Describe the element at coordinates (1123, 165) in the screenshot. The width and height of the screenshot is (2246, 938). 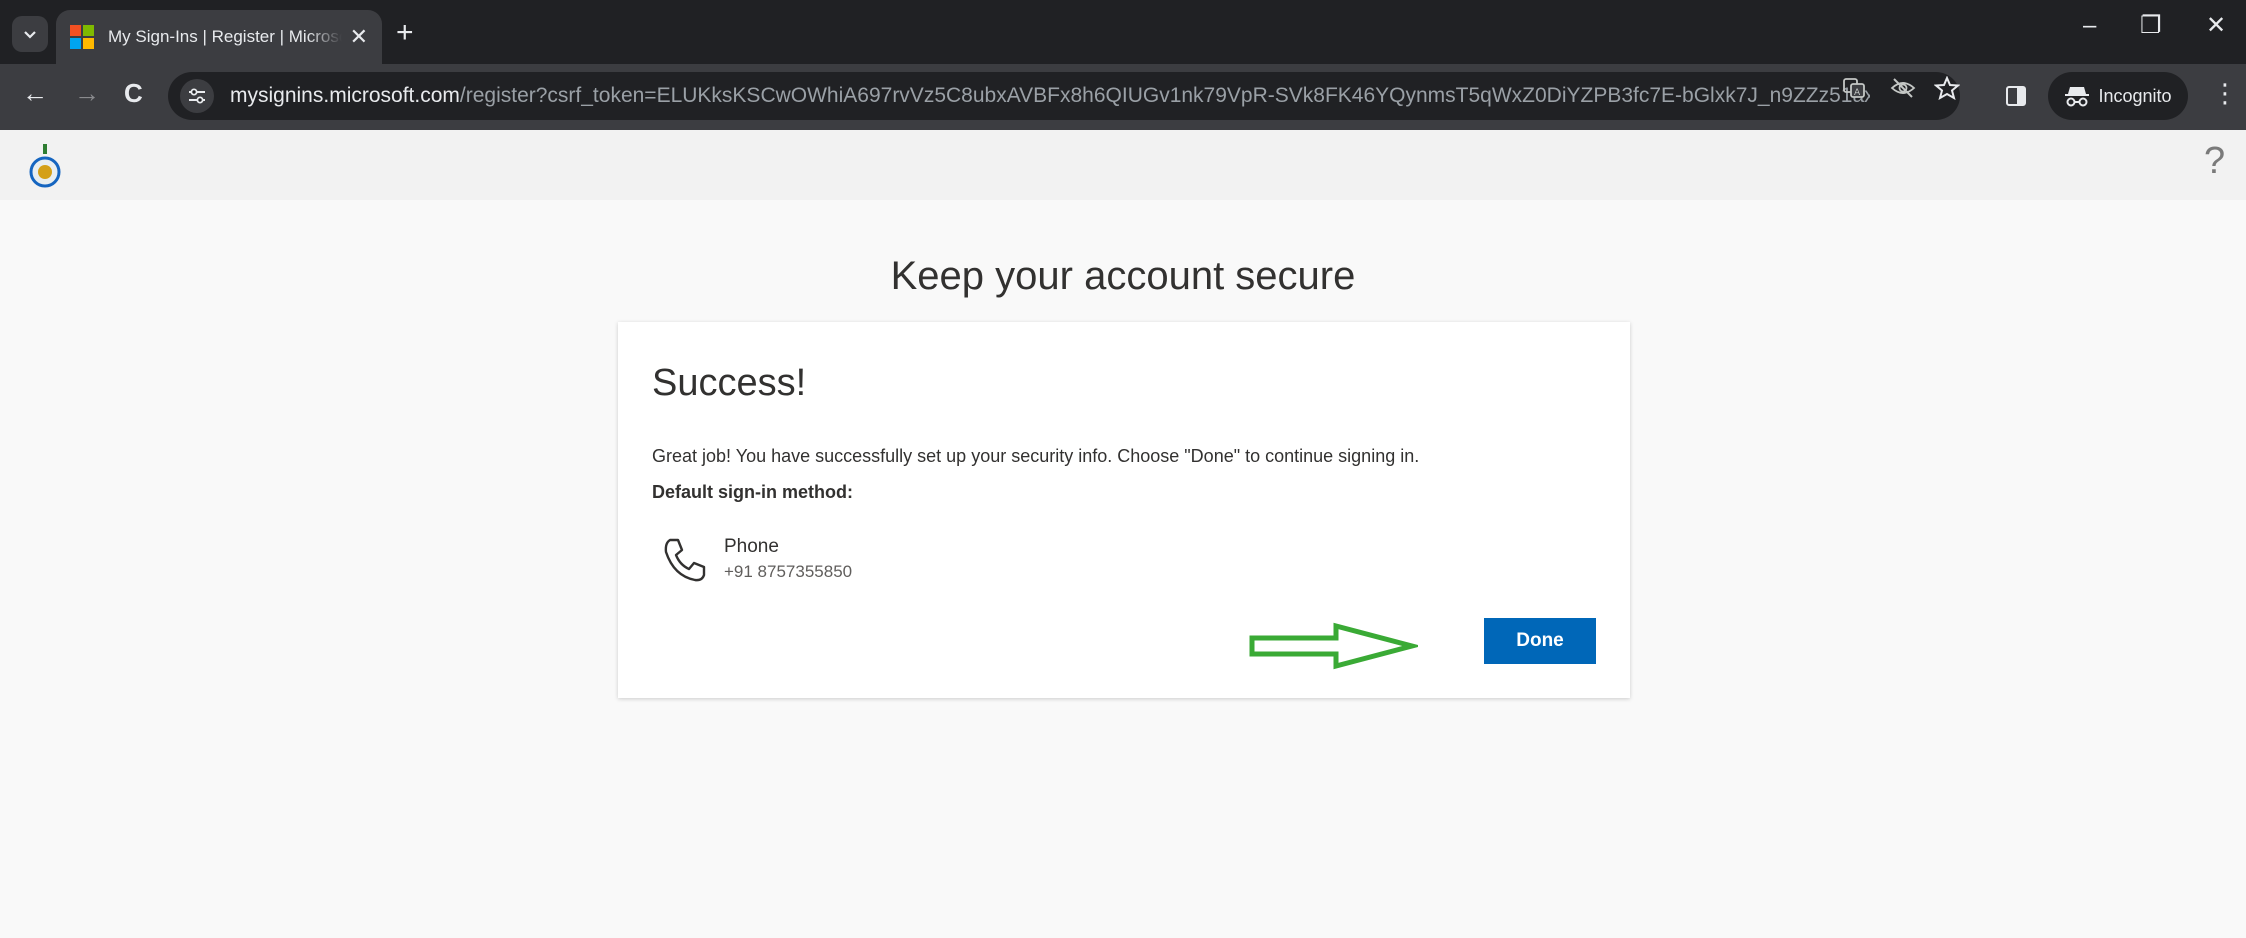
I see `page-header: ?` at that location.